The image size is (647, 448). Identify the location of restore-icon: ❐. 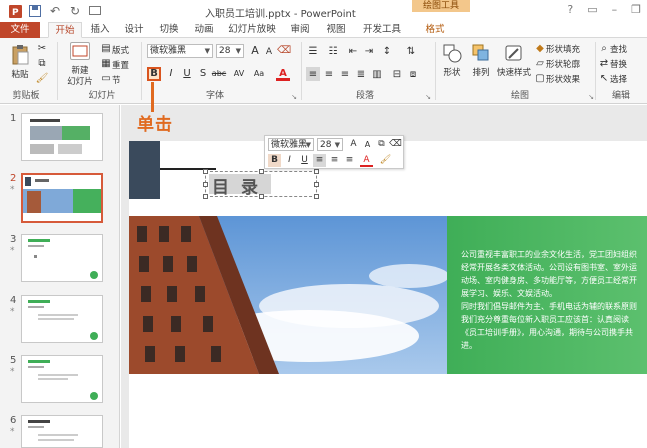
(636, 9).